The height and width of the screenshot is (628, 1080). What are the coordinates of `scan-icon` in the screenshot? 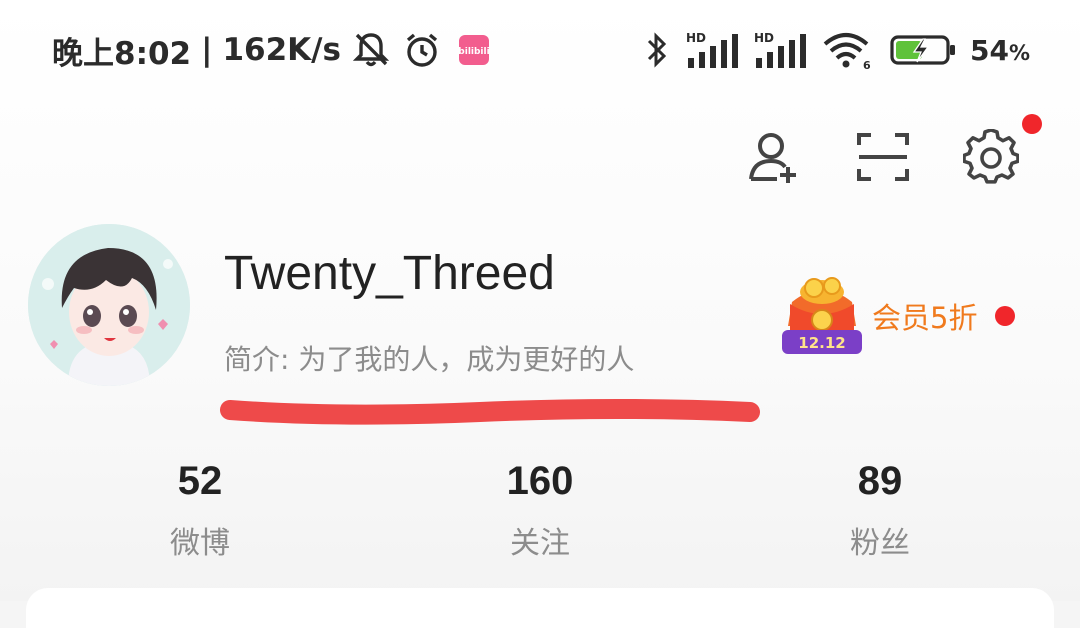 It's located at (883, 157).